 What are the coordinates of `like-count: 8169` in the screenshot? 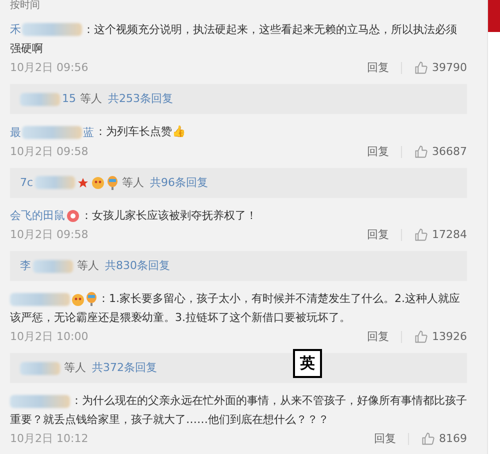 It's located at (453, 439).